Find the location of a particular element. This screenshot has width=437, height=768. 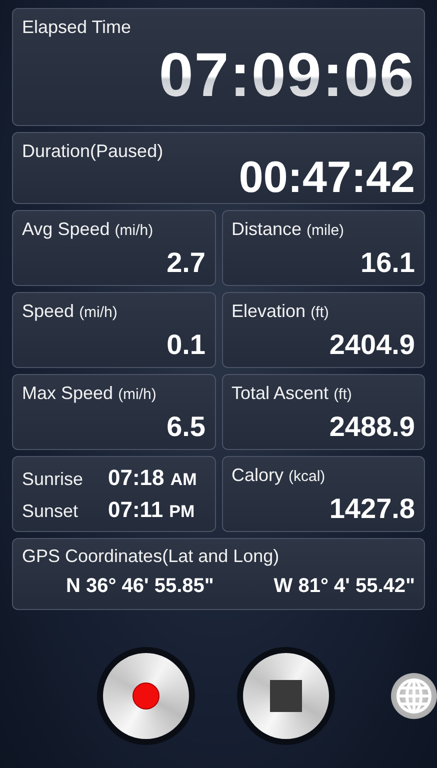

stat-label: Total Ascent (ft) is located at coordinates (292, 393).